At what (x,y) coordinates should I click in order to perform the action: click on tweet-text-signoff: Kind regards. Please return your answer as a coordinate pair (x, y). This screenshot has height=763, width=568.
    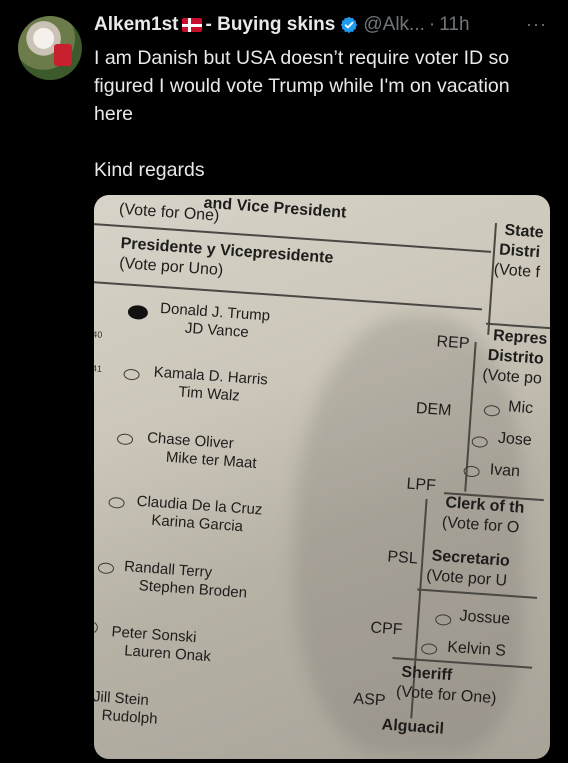
    Looking at the image, I should click on (149, 170).